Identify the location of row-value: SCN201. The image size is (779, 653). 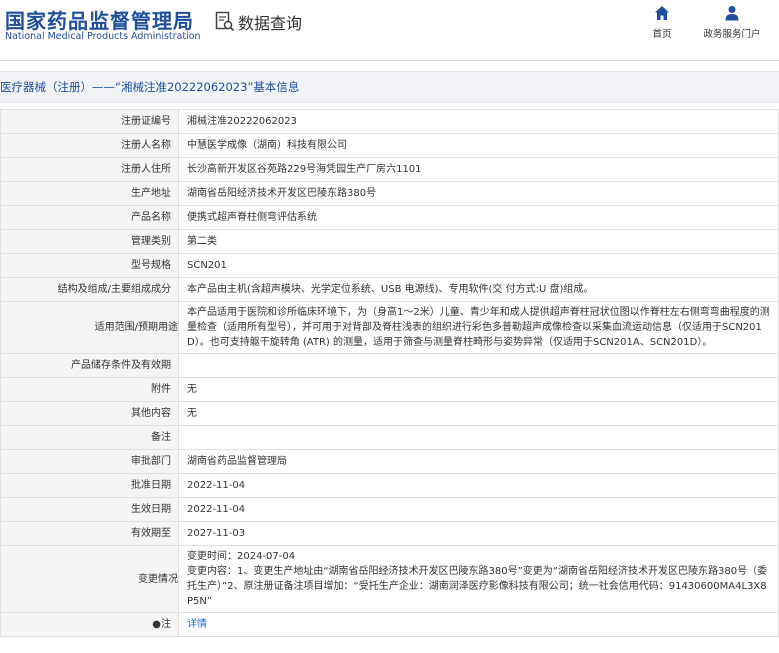
(478, 265).